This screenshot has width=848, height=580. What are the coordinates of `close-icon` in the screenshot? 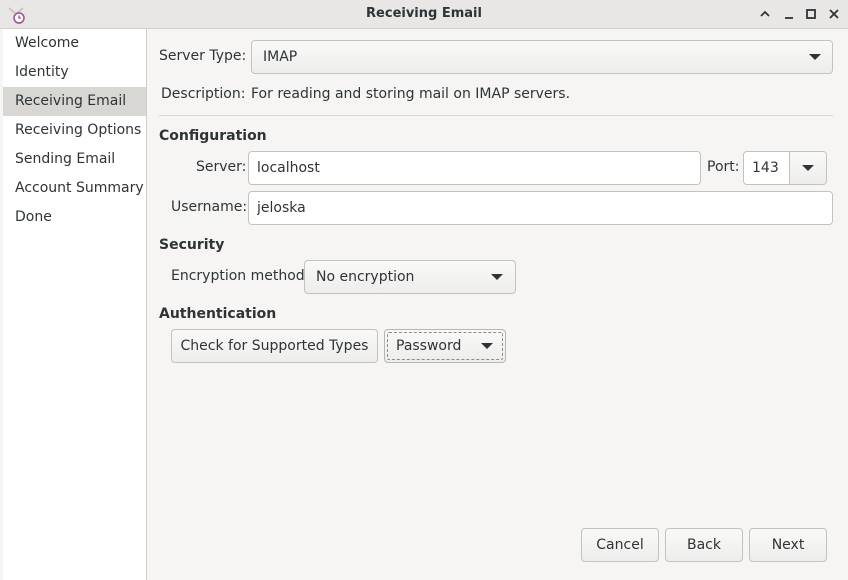 It's located at (834, 14).